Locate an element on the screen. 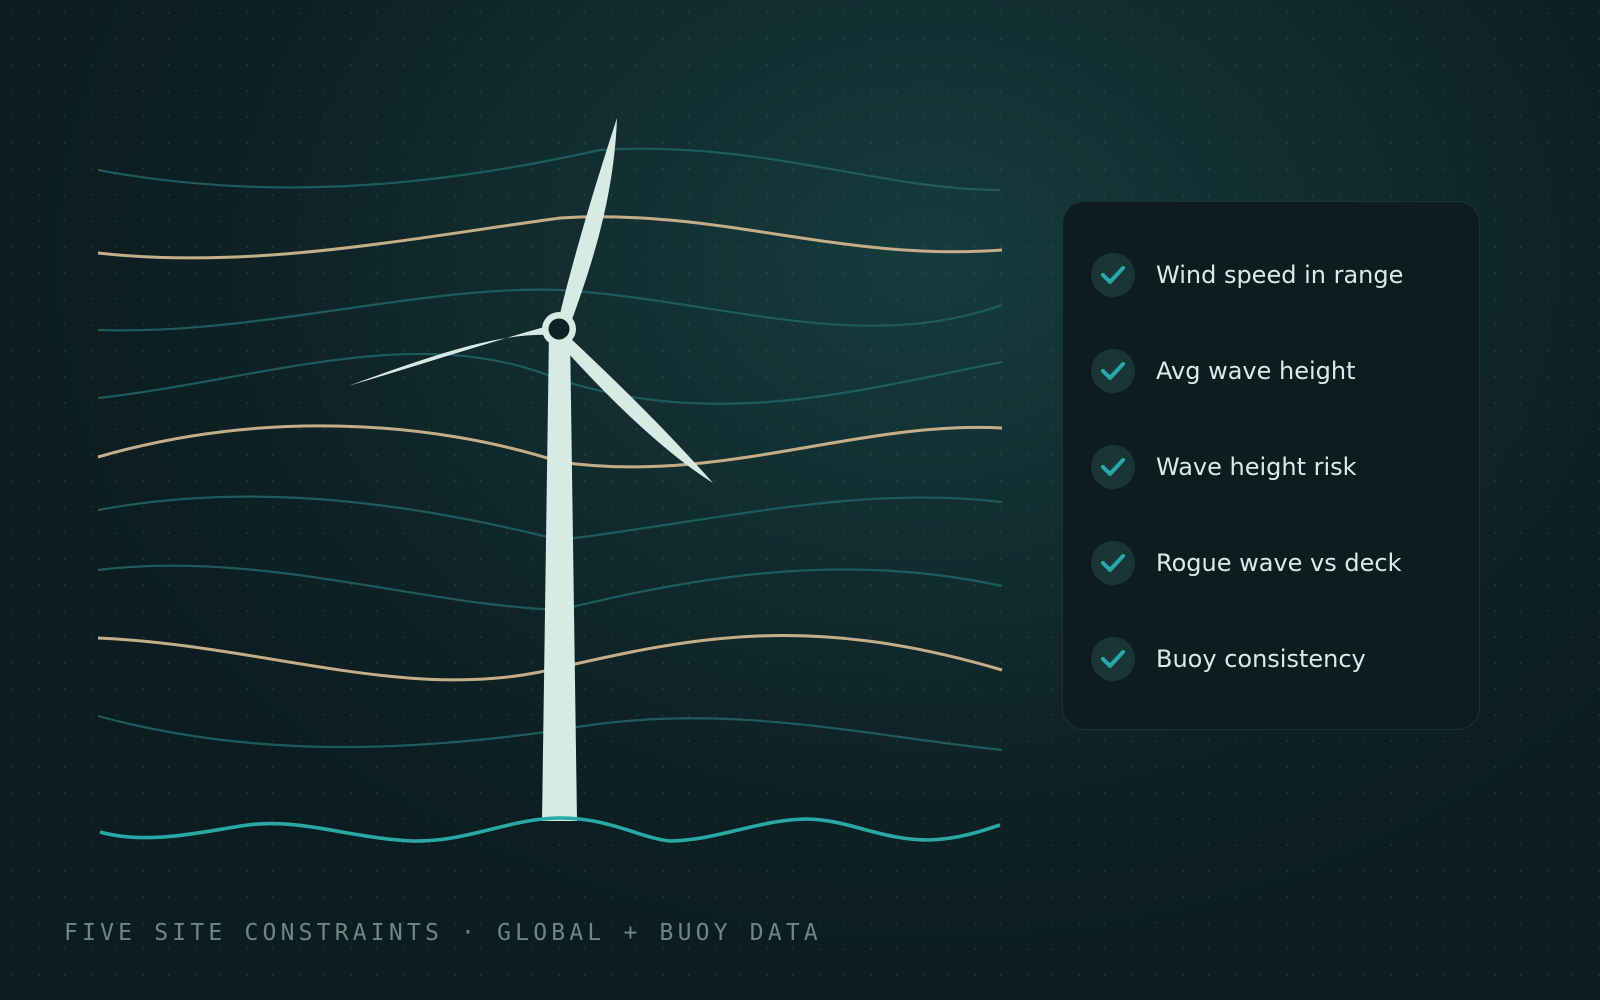 Image resolution: width=1600 pixels, height=1000 pixels. checklist-item-label: Buoy consistency is located at coordinates (1261, 659).